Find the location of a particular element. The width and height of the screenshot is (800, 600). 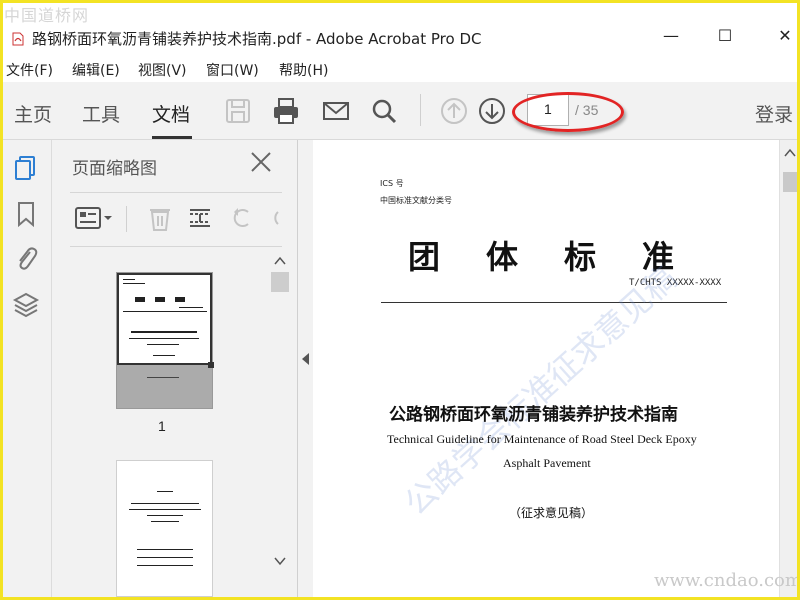

menu-edit: 编辑(E) is located at coordinates (96, 70).